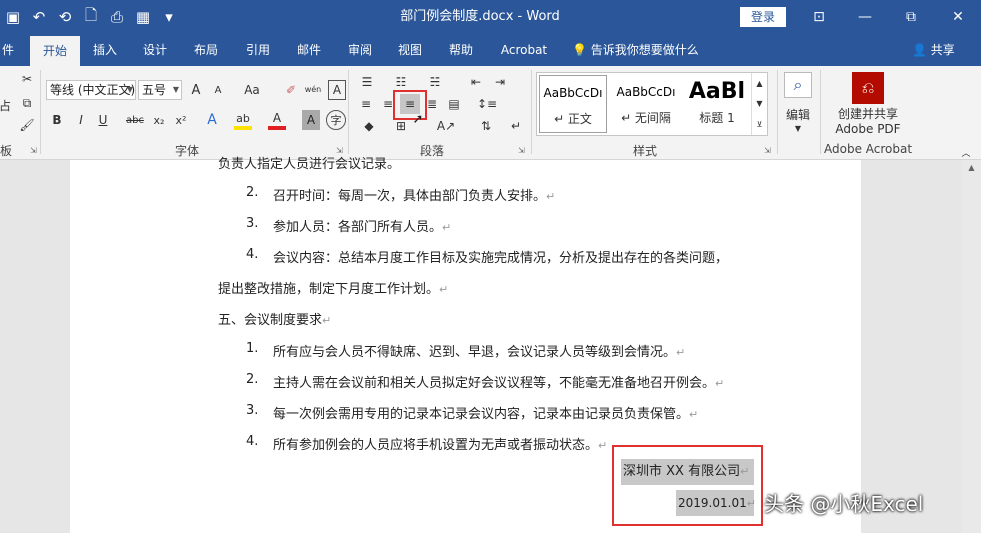 Image resolution: width=981 pixels, height=533 pixels. I want to click on line-text: 提出整改措施，制定下月度工作计划。, so click(329, 289).